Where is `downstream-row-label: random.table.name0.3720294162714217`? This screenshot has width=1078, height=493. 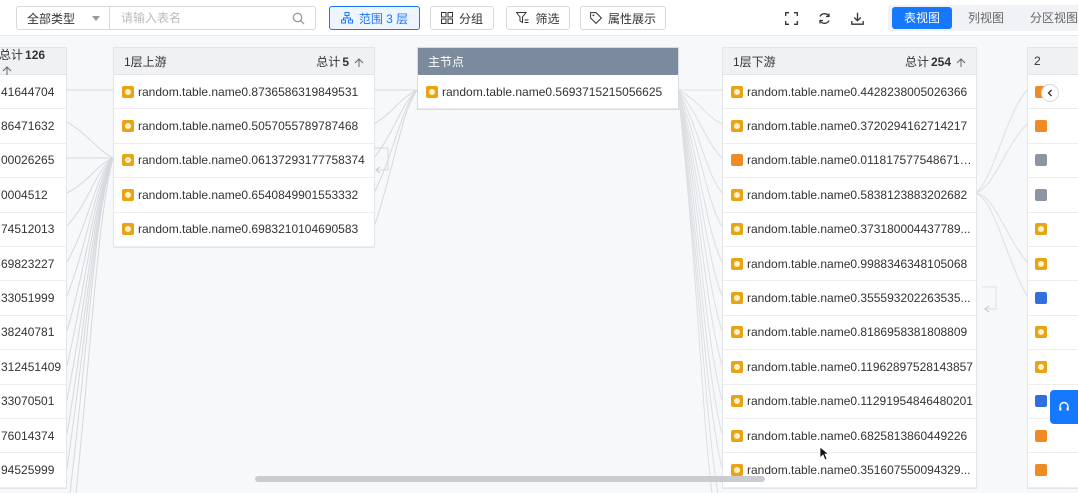 downstream-row-label: random.table.name0.3720294162714217 is located at coordinates (857, 126).